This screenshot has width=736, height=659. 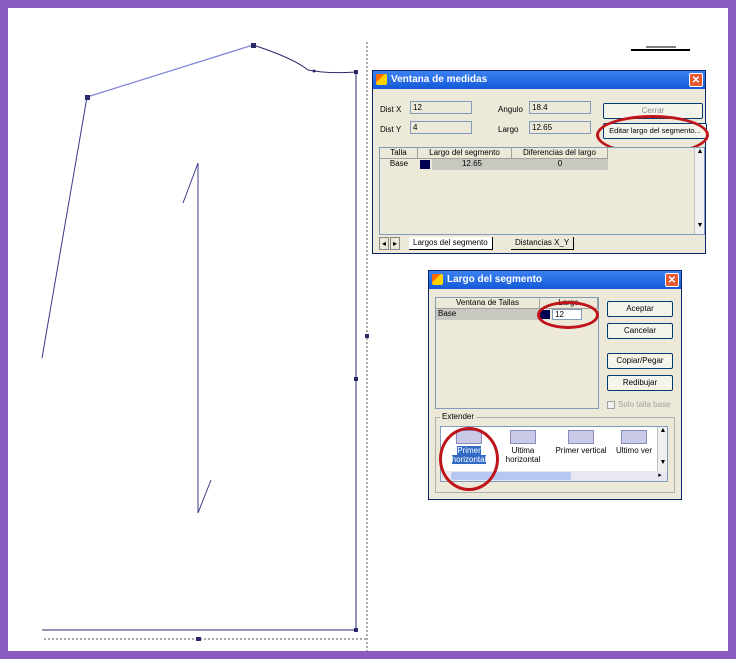 What do you see at coordinates (560, 127) in the screenshot?
I see `length-field: 12.65` at bounding box center [560, 127].